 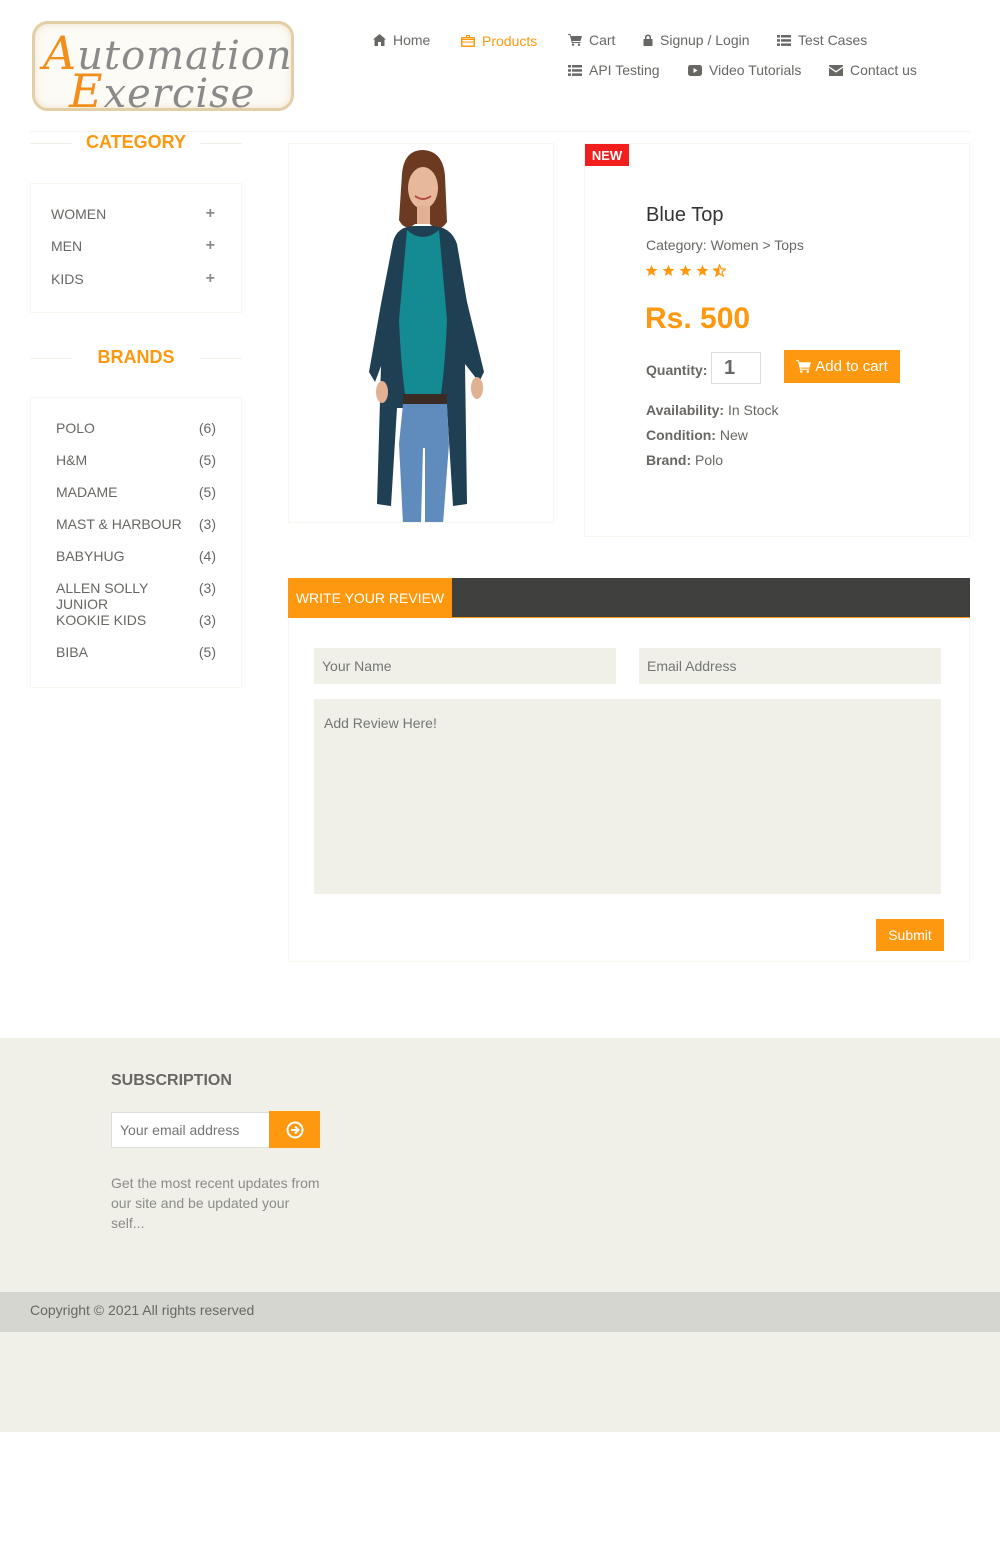 I want to click on star-half-icon, so click(x=719, y=270).